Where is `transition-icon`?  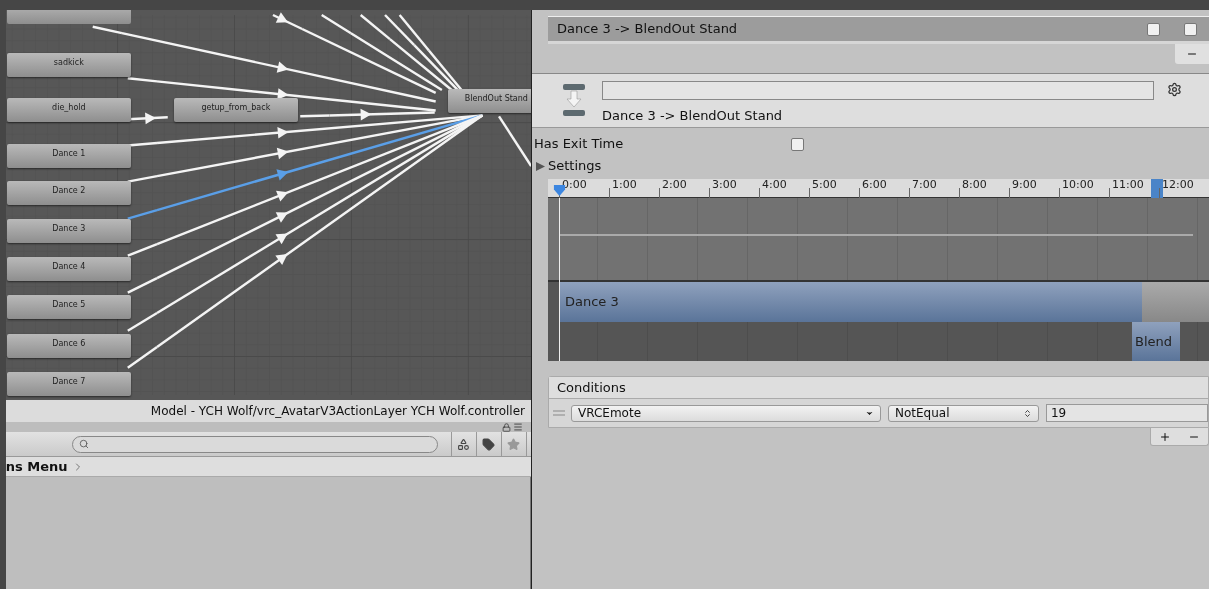 transition-icon is located at coordinates (574, 100).